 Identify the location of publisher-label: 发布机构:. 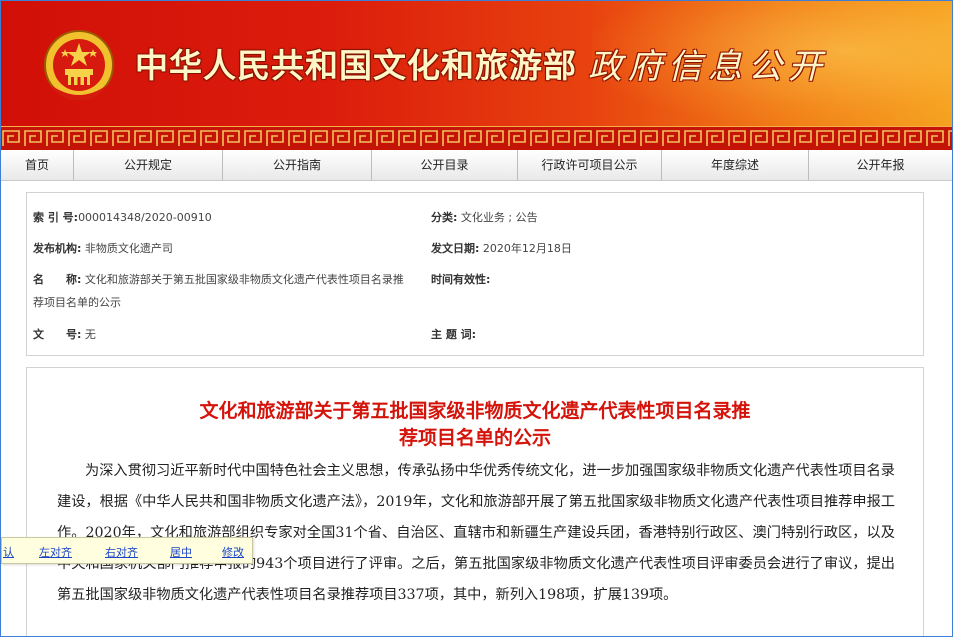
(57, 248).